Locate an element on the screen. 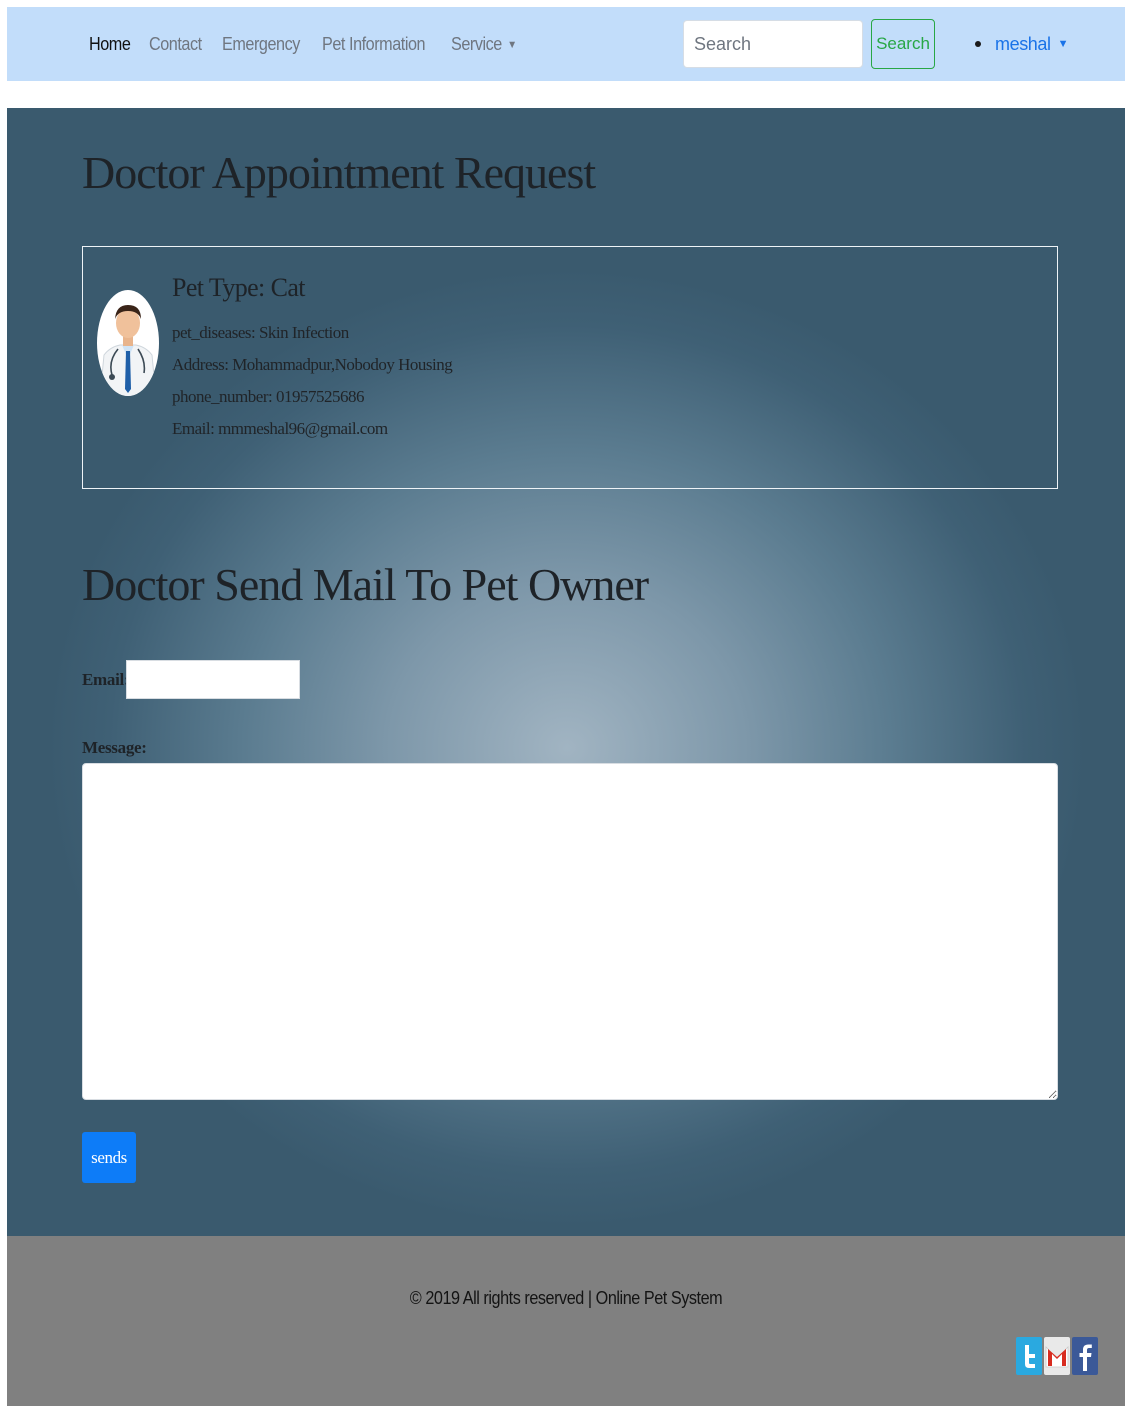 Image resolution: width=1125 pixels, height=1406 pixels. search-button: Search is located at coordinates (903, 44).